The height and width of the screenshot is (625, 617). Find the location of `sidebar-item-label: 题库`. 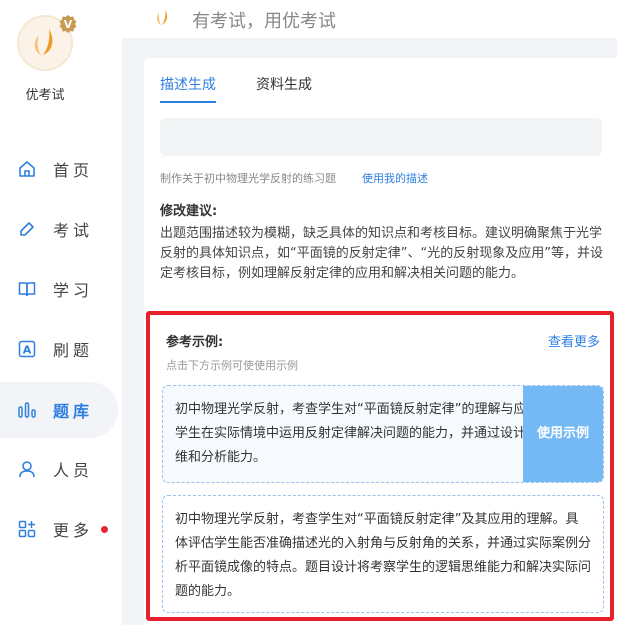

sidebar-item-label: 题库 is located at coordinates (73, 411).